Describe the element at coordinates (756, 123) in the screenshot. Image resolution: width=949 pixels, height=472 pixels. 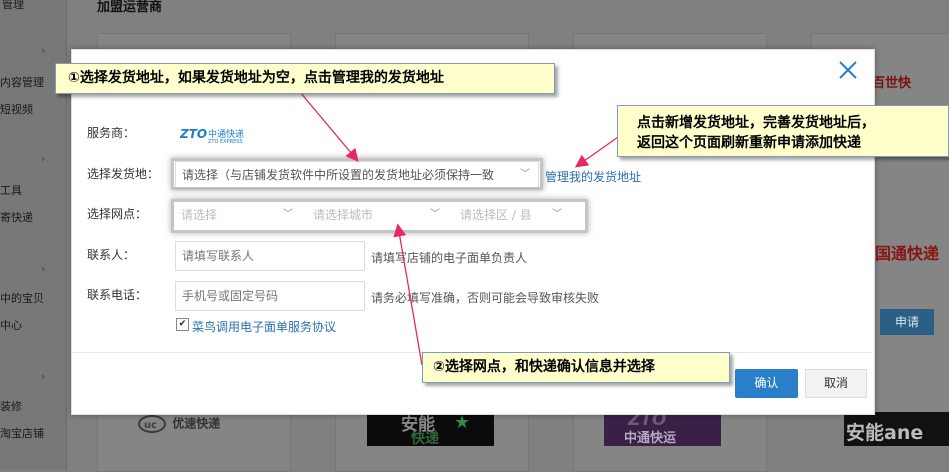
I see `annotation-step-add-address-line1: 点击新增发货地址，完善发货地址后，` at that location.